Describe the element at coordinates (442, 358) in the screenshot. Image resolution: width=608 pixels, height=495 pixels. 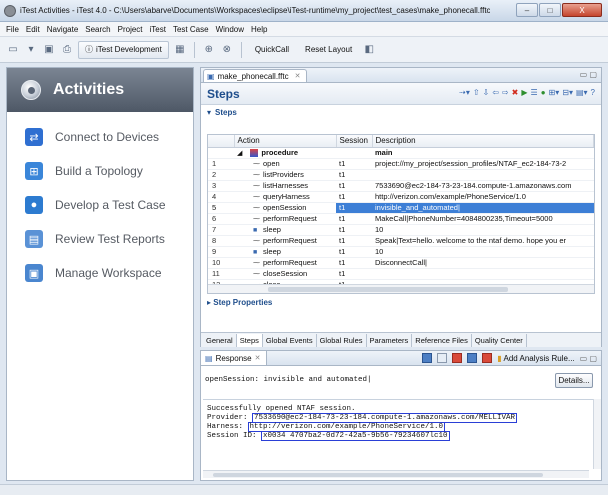
I see `copy-icon` at that location.